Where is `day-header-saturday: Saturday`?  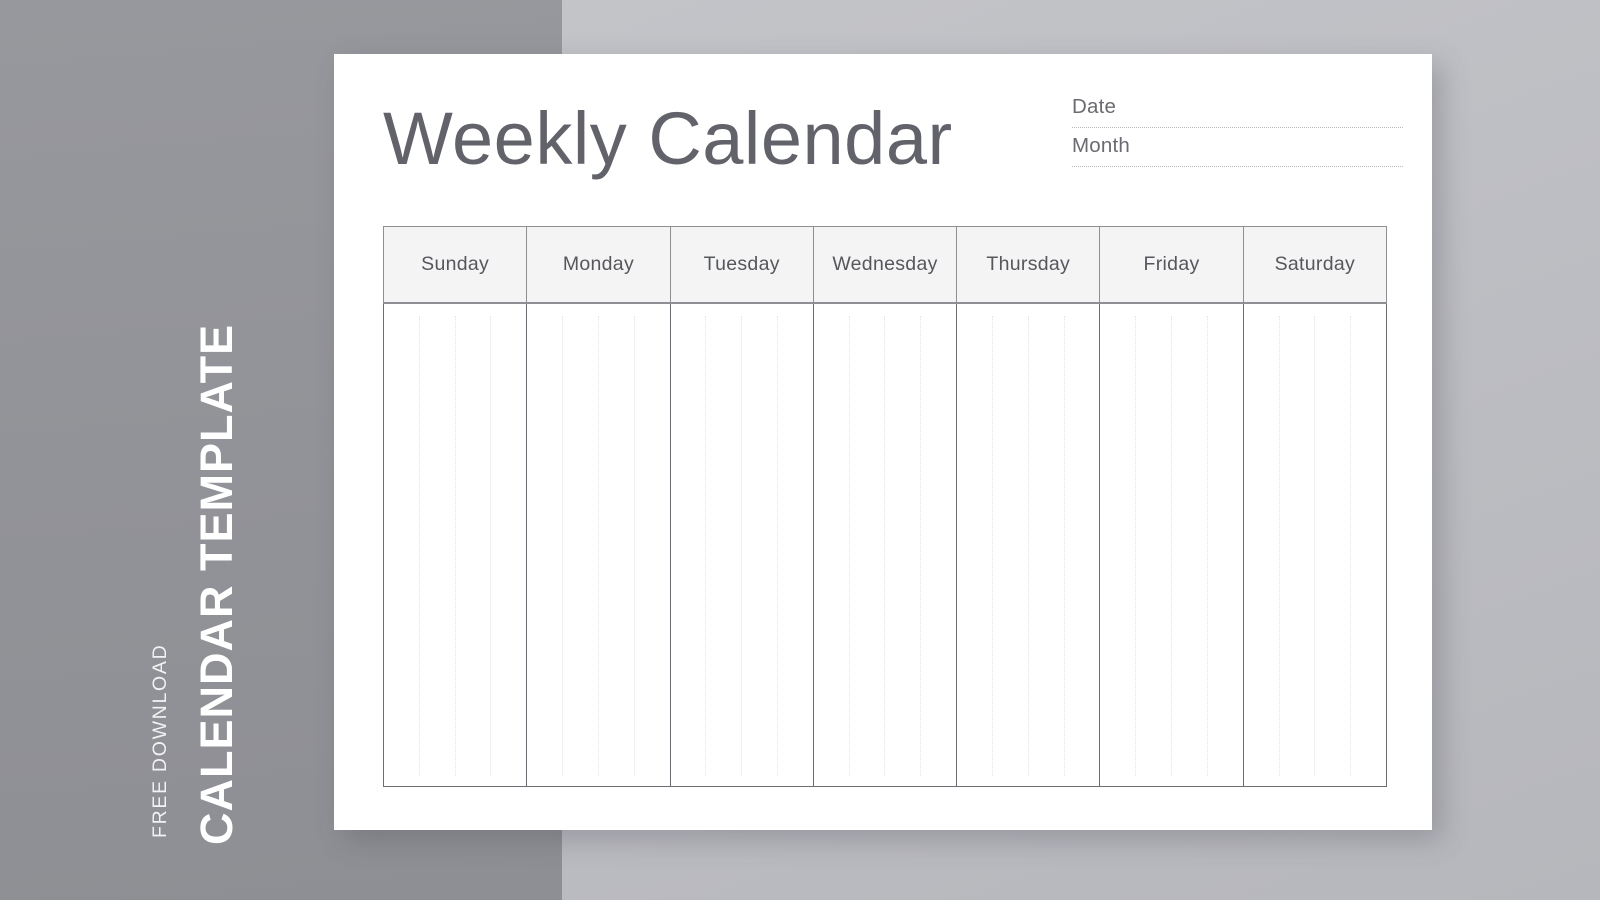 day-header-saturday: Saturday is located at coordinates (1315, 265).